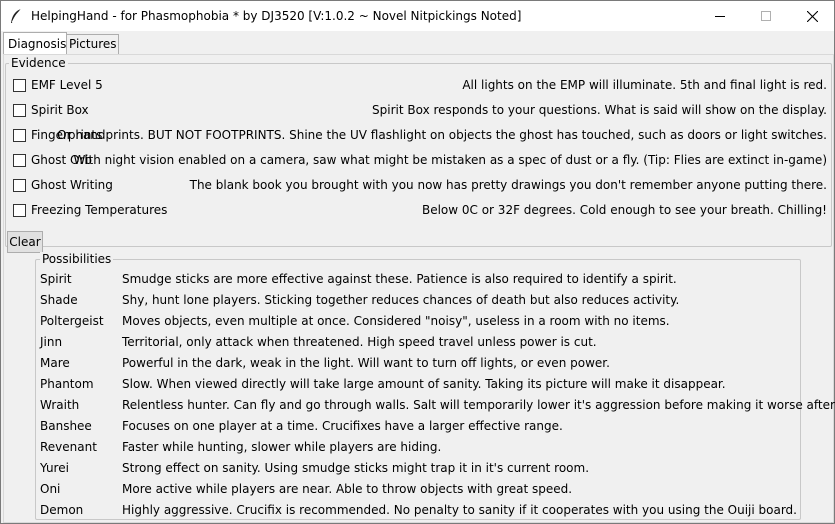  I want to click on ghost-name: Yurei, so click(54, 468).